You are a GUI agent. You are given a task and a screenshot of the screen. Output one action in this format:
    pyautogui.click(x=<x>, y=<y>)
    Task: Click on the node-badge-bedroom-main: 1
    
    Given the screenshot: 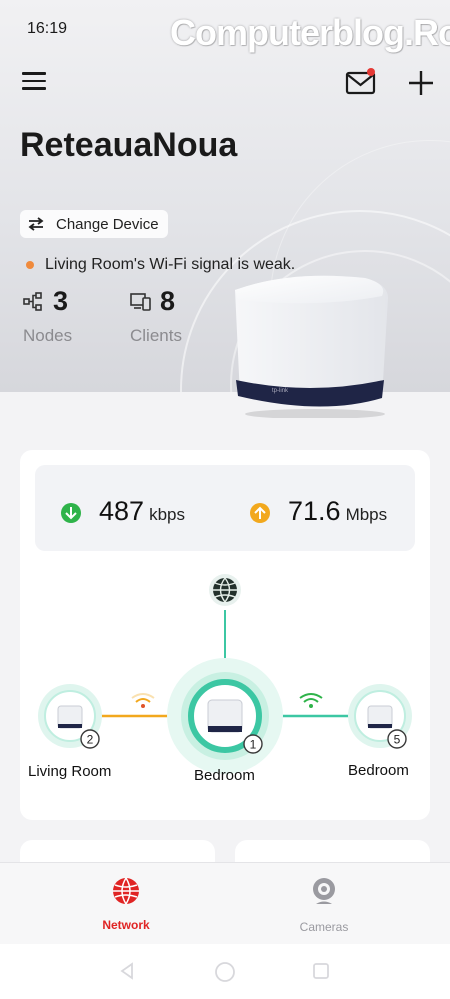 What is the action you would take?
    pyautogui.click(x=253, y=745)
    